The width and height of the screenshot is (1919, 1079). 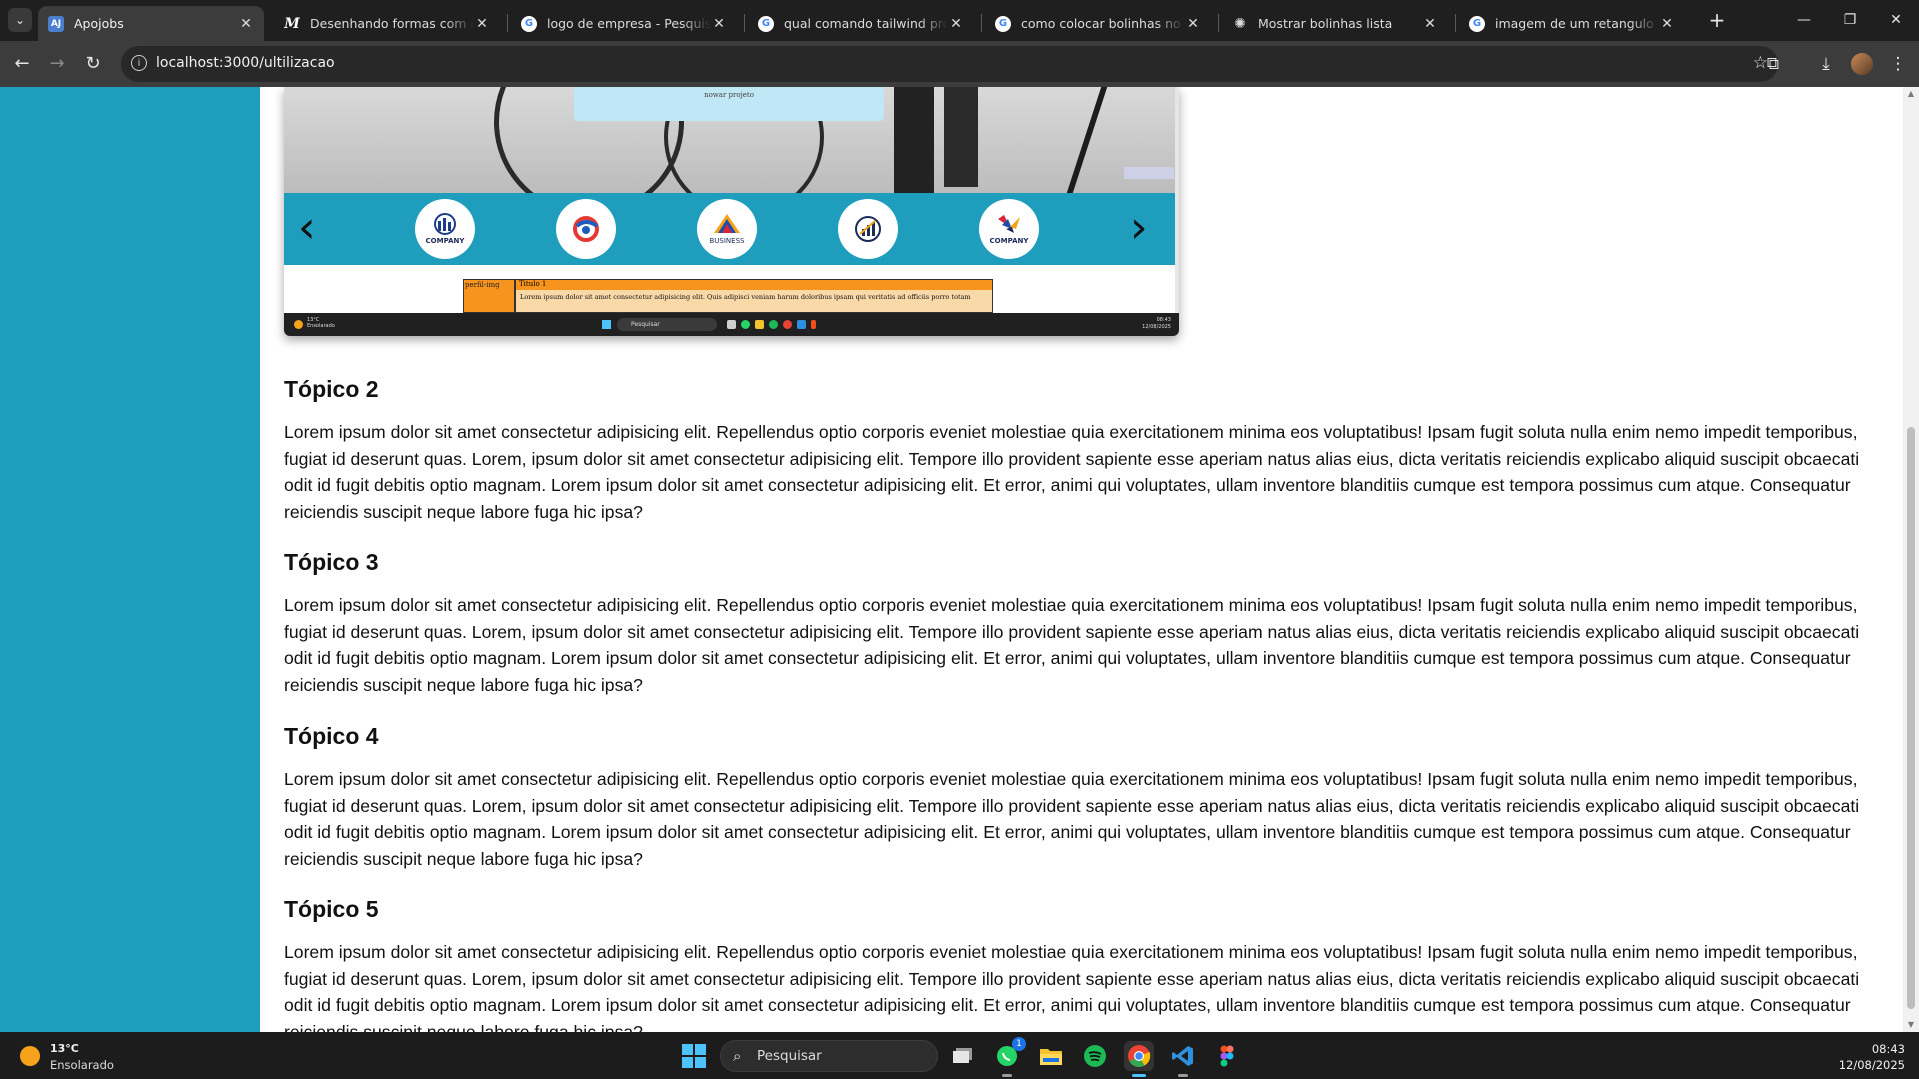 I want to click on chrome-button, so click(x=1139, y=1059).